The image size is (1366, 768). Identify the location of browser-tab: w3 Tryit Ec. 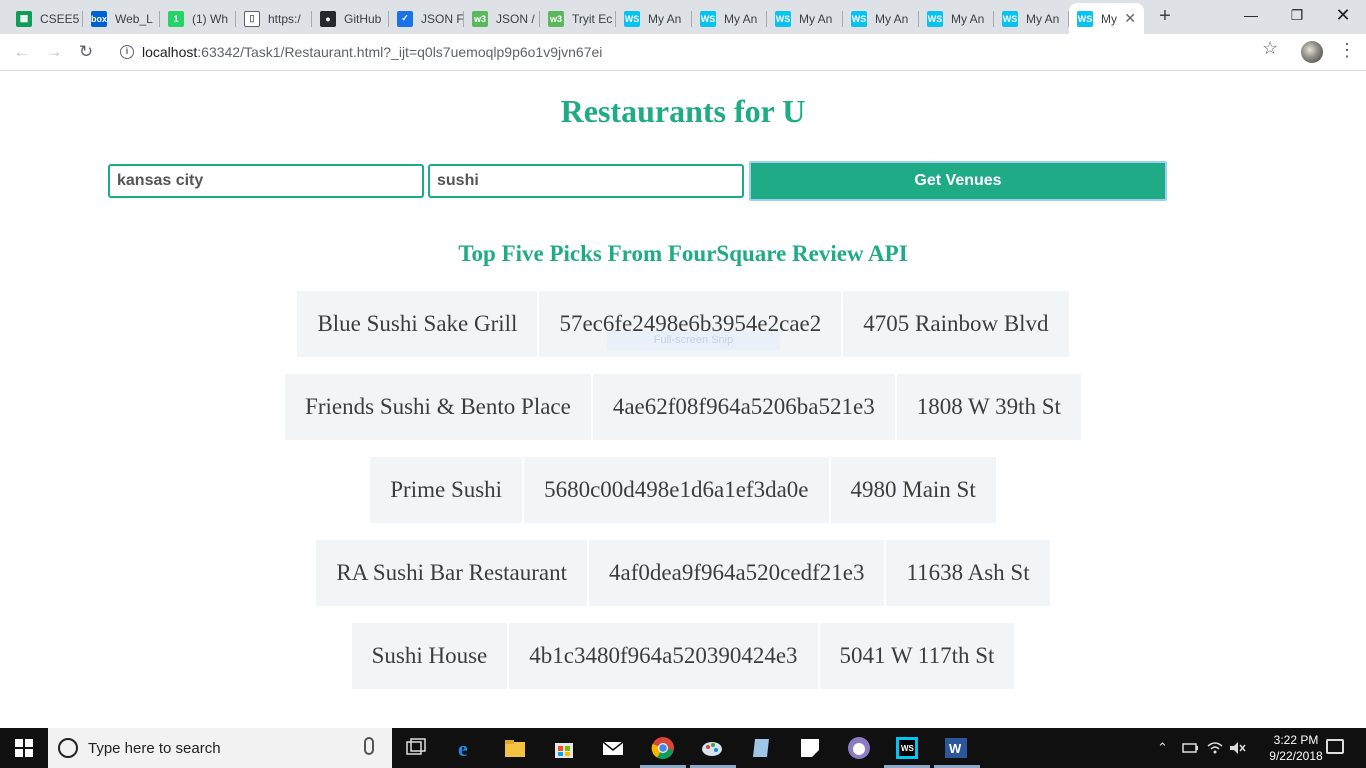
(578, 18).